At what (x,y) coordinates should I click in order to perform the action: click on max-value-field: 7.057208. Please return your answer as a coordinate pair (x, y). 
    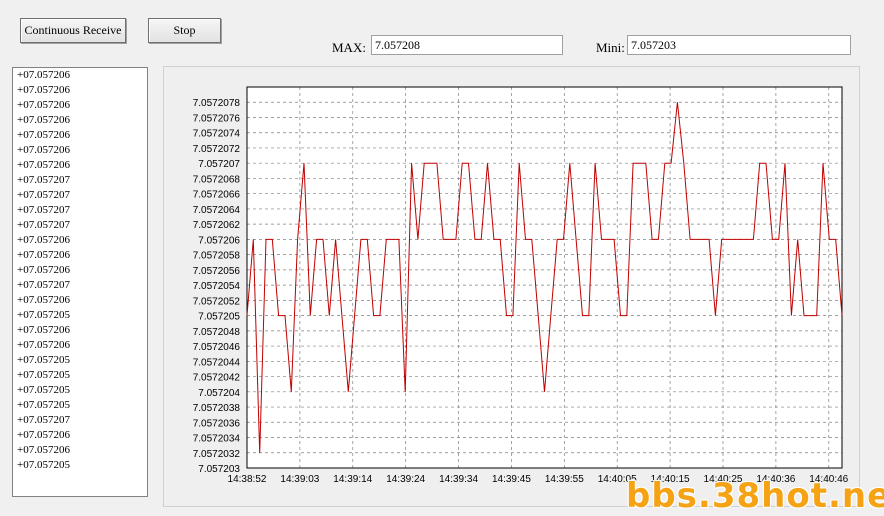
    Looking at the image, I should click on (467, 45).